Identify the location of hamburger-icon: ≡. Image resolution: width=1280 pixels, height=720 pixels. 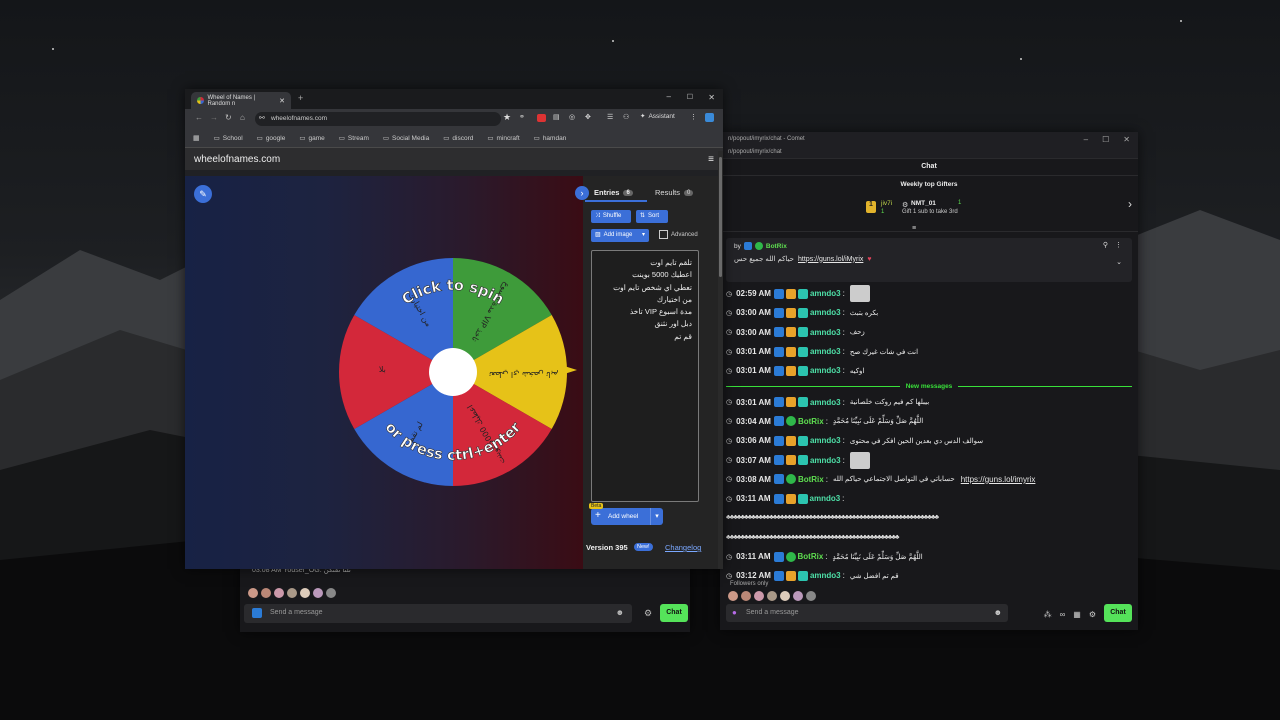
(711, 159).